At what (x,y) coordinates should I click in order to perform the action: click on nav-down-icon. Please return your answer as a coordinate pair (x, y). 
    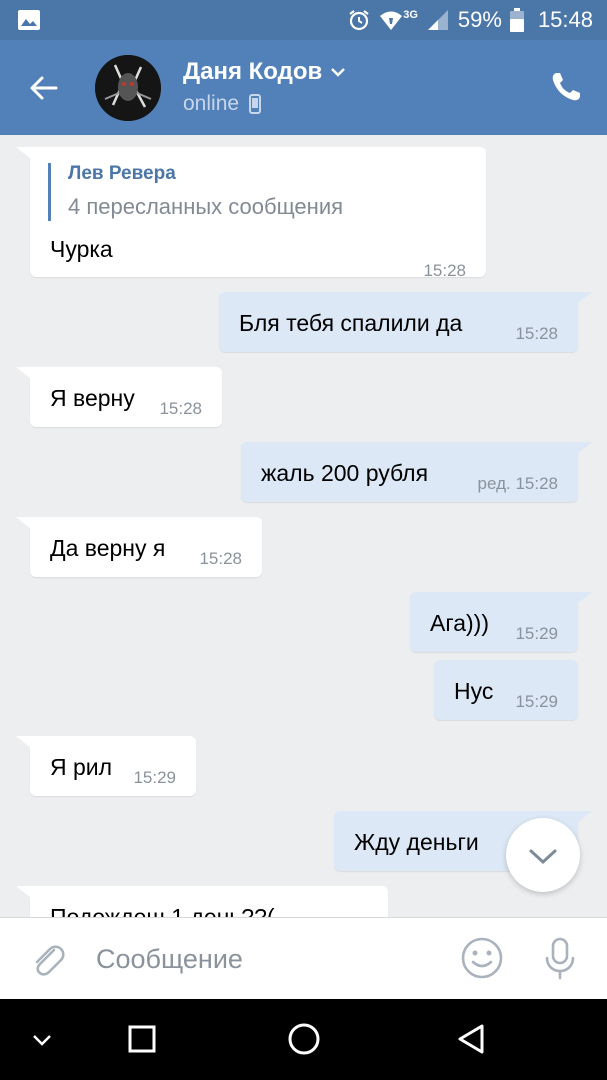
    Looking at the image, I should click on (42, 1039).